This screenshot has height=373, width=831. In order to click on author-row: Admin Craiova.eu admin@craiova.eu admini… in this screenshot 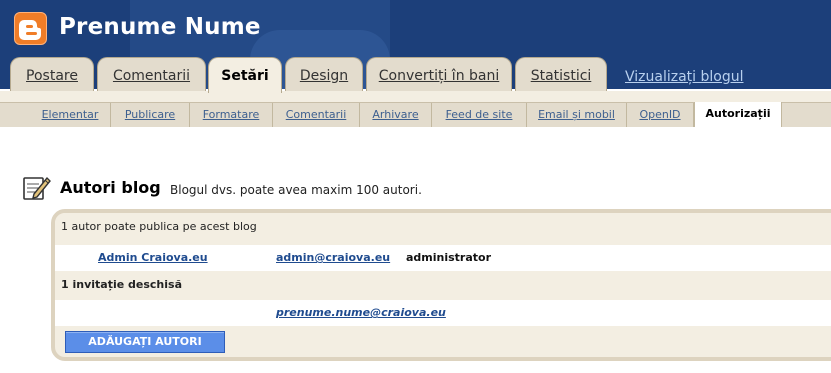, I will do `click(443, 258)`.